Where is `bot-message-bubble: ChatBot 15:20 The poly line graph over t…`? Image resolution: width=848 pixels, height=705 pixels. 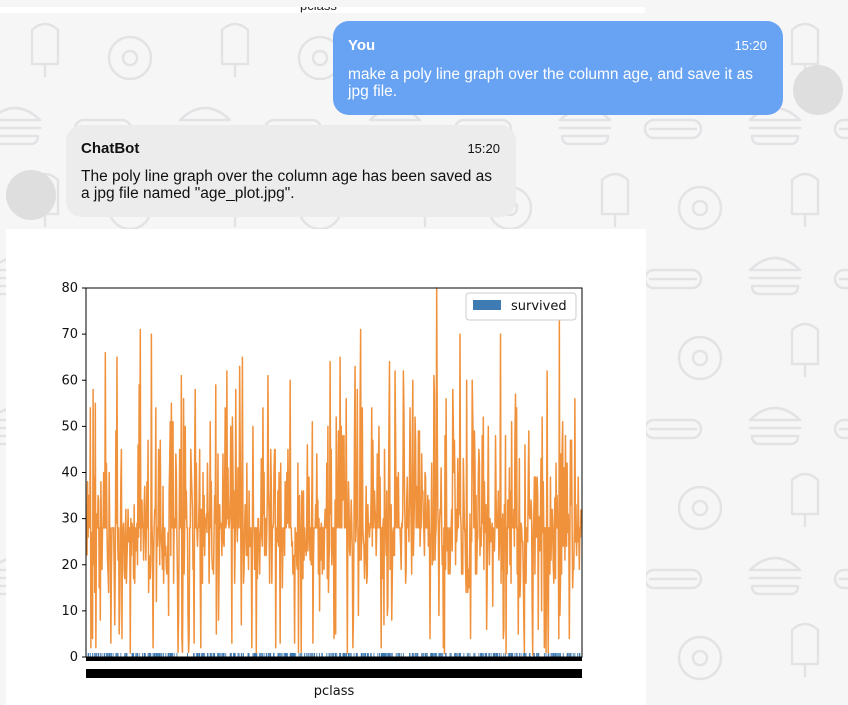 bot-message-bubble: ChatBot 15:20 The poly line graph over t… is located at coordinates (291, 171).